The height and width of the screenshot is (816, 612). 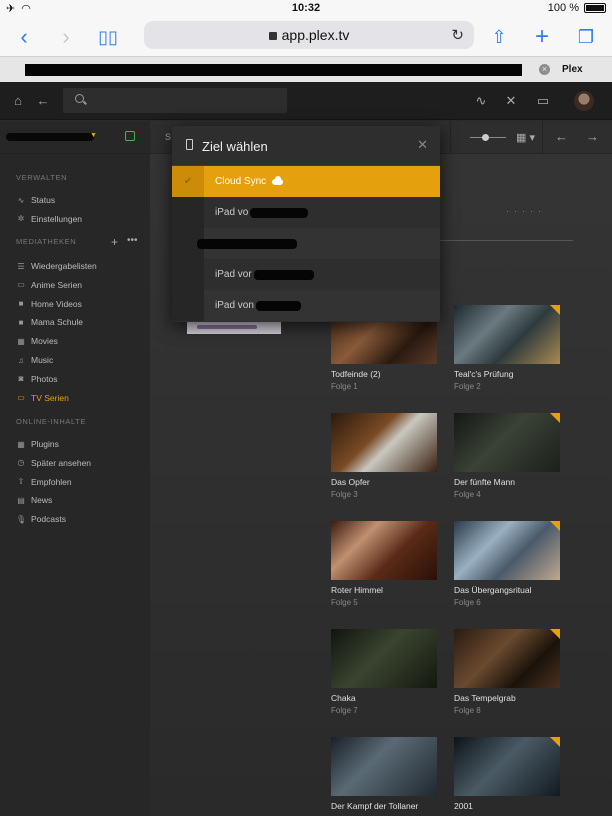 What do you see at coordinates (306, 181) in the screenshot?
I see `target-option: ✔ Cloud Sync` at bounding box center [306, 181].